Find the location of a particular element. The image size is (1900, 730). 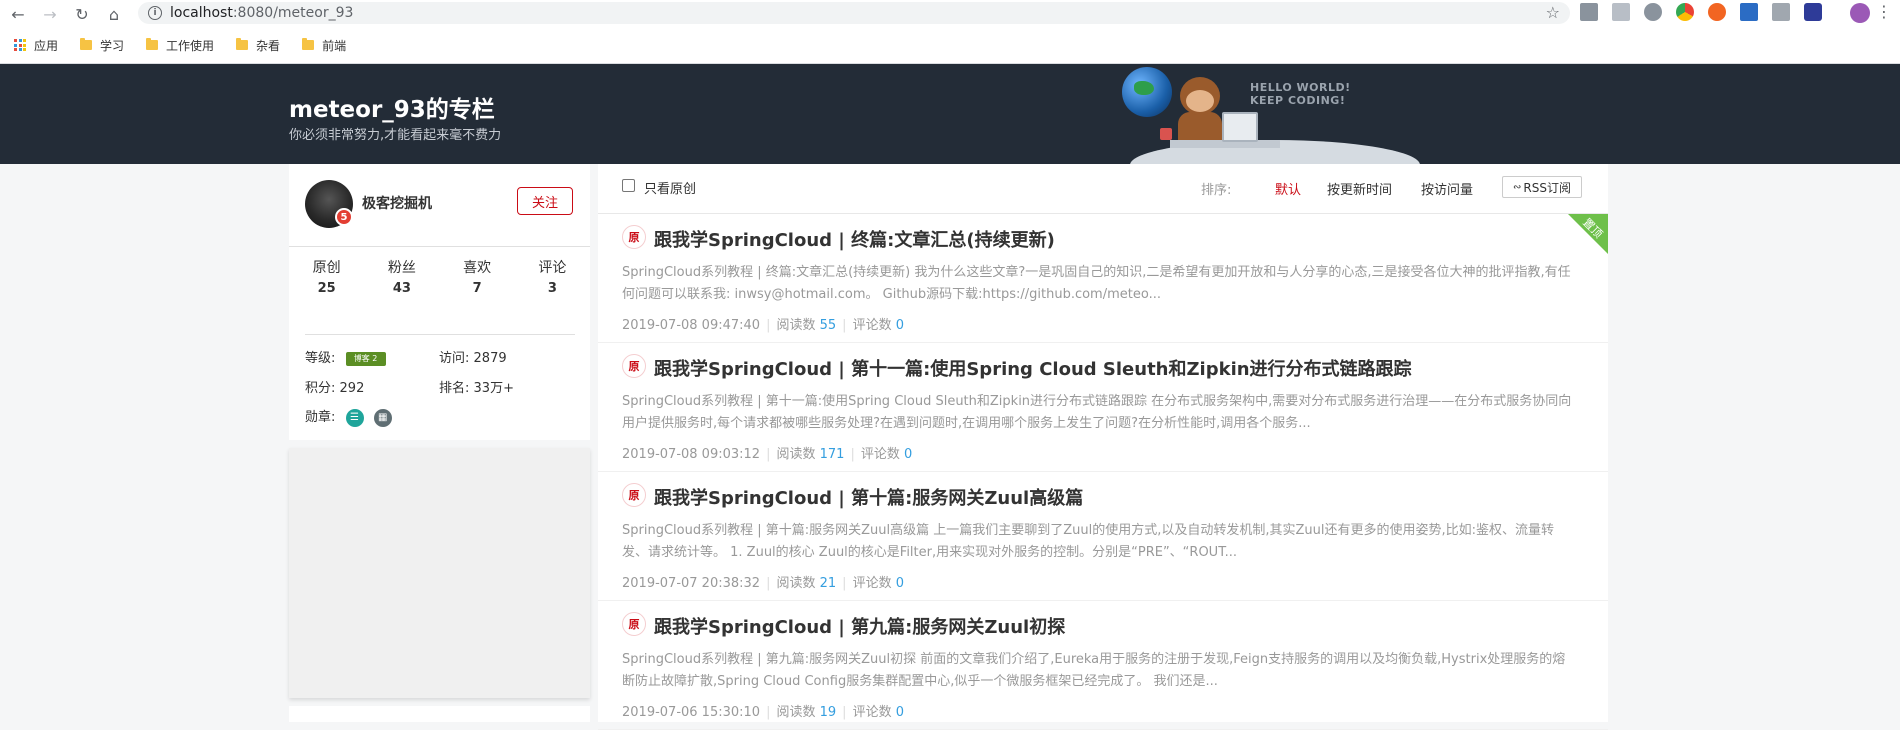

rank-row: 排名: 33万+ is located at coordinates (476, 386).